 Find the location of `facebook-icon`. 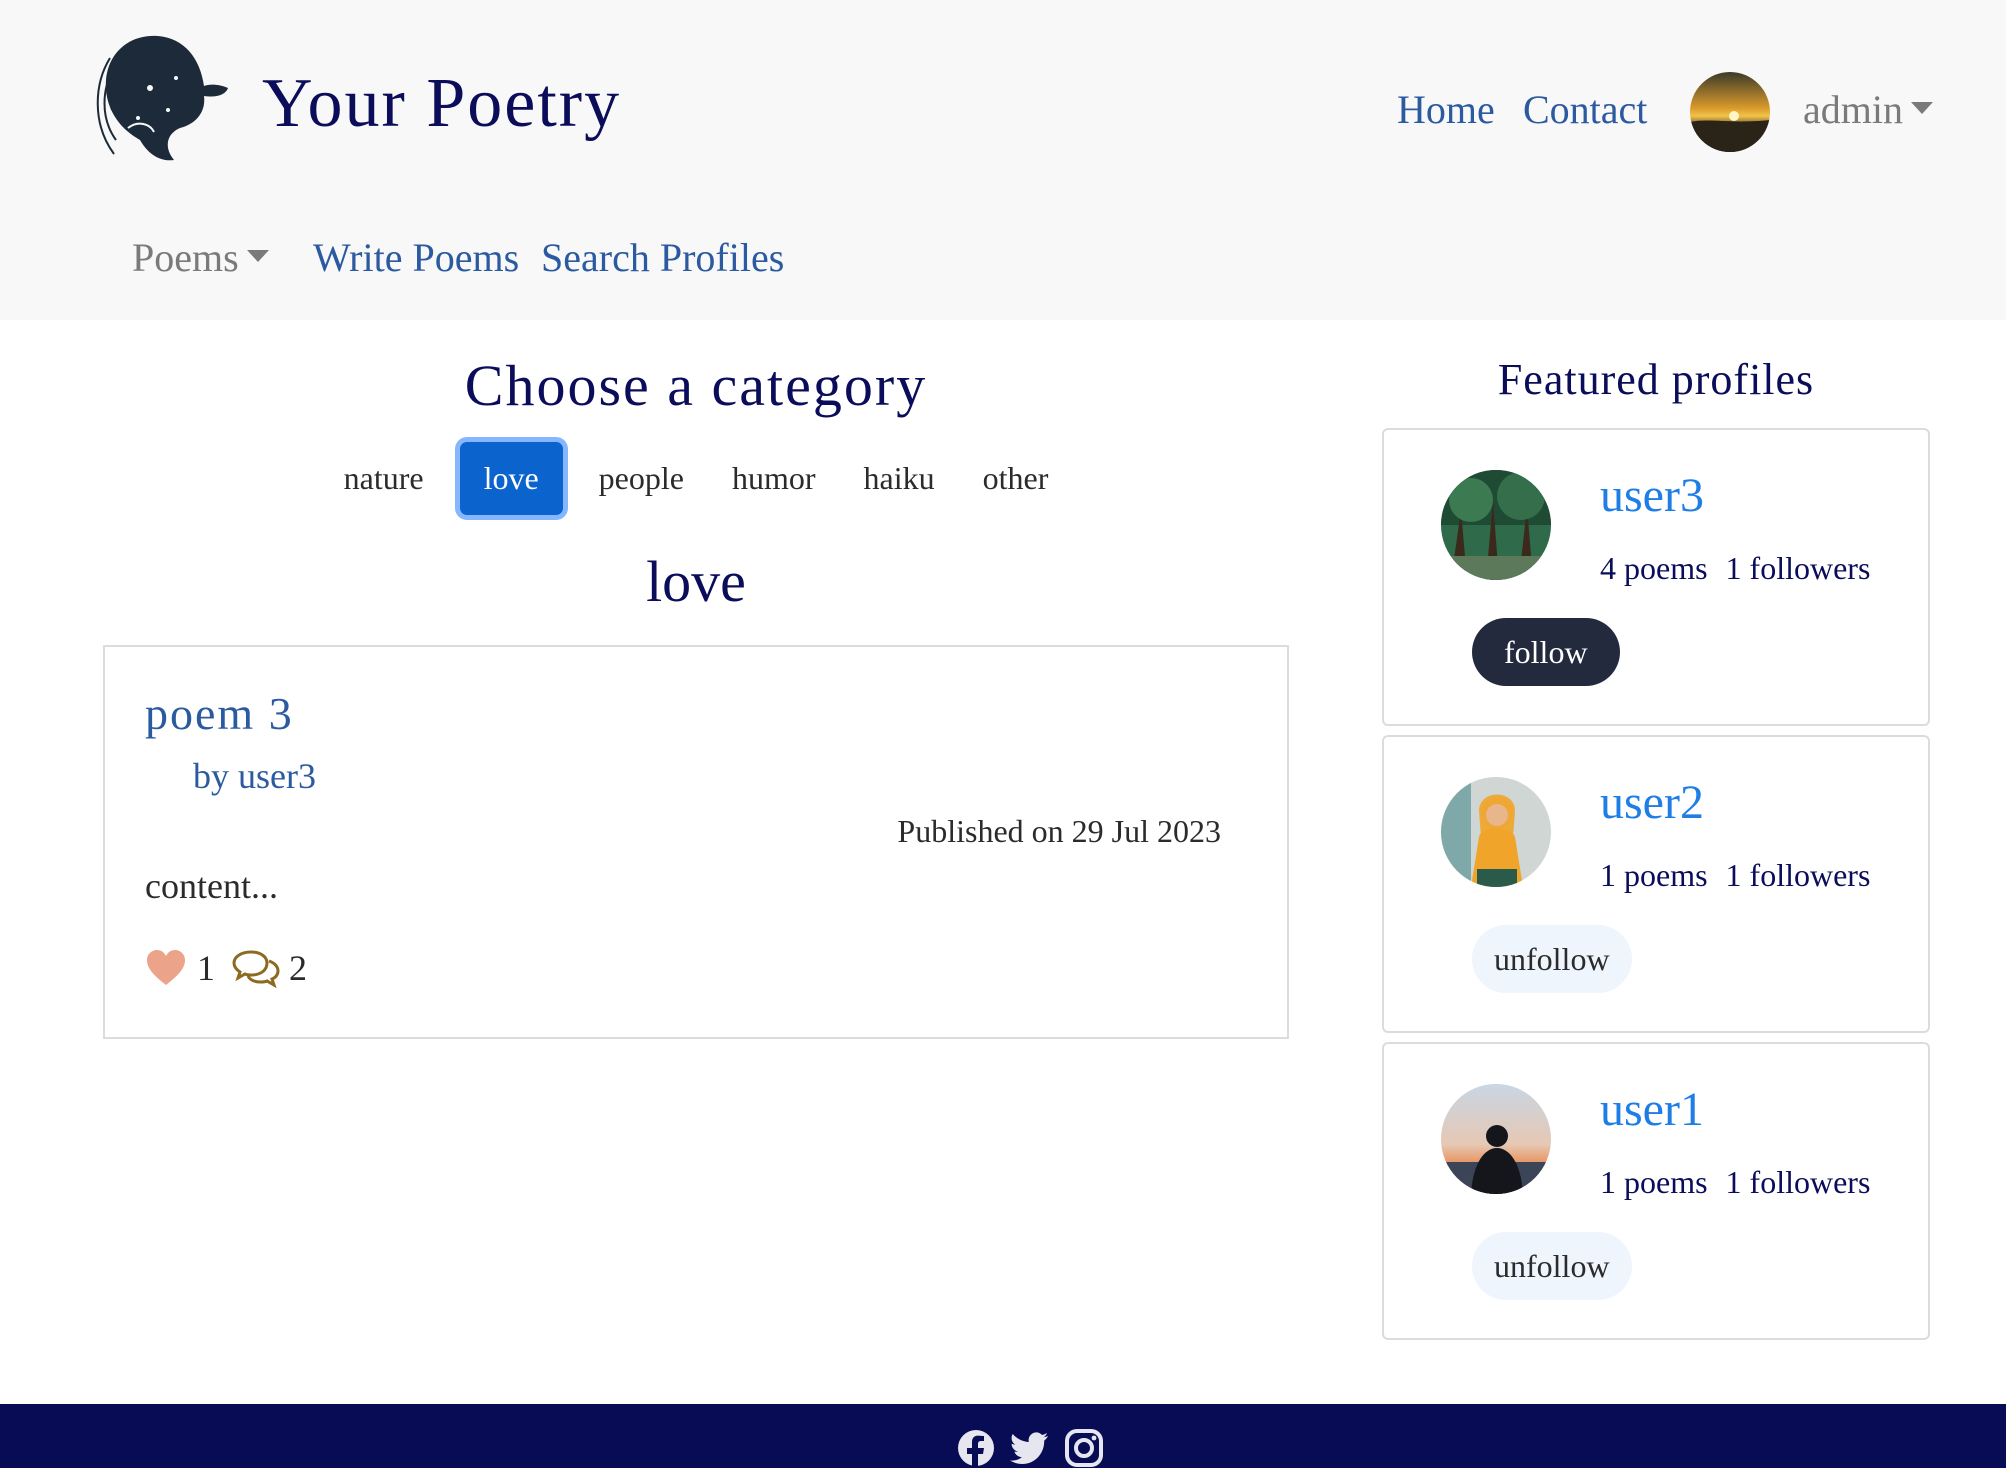

facebook-icon is located at coordinates (976, 1448).